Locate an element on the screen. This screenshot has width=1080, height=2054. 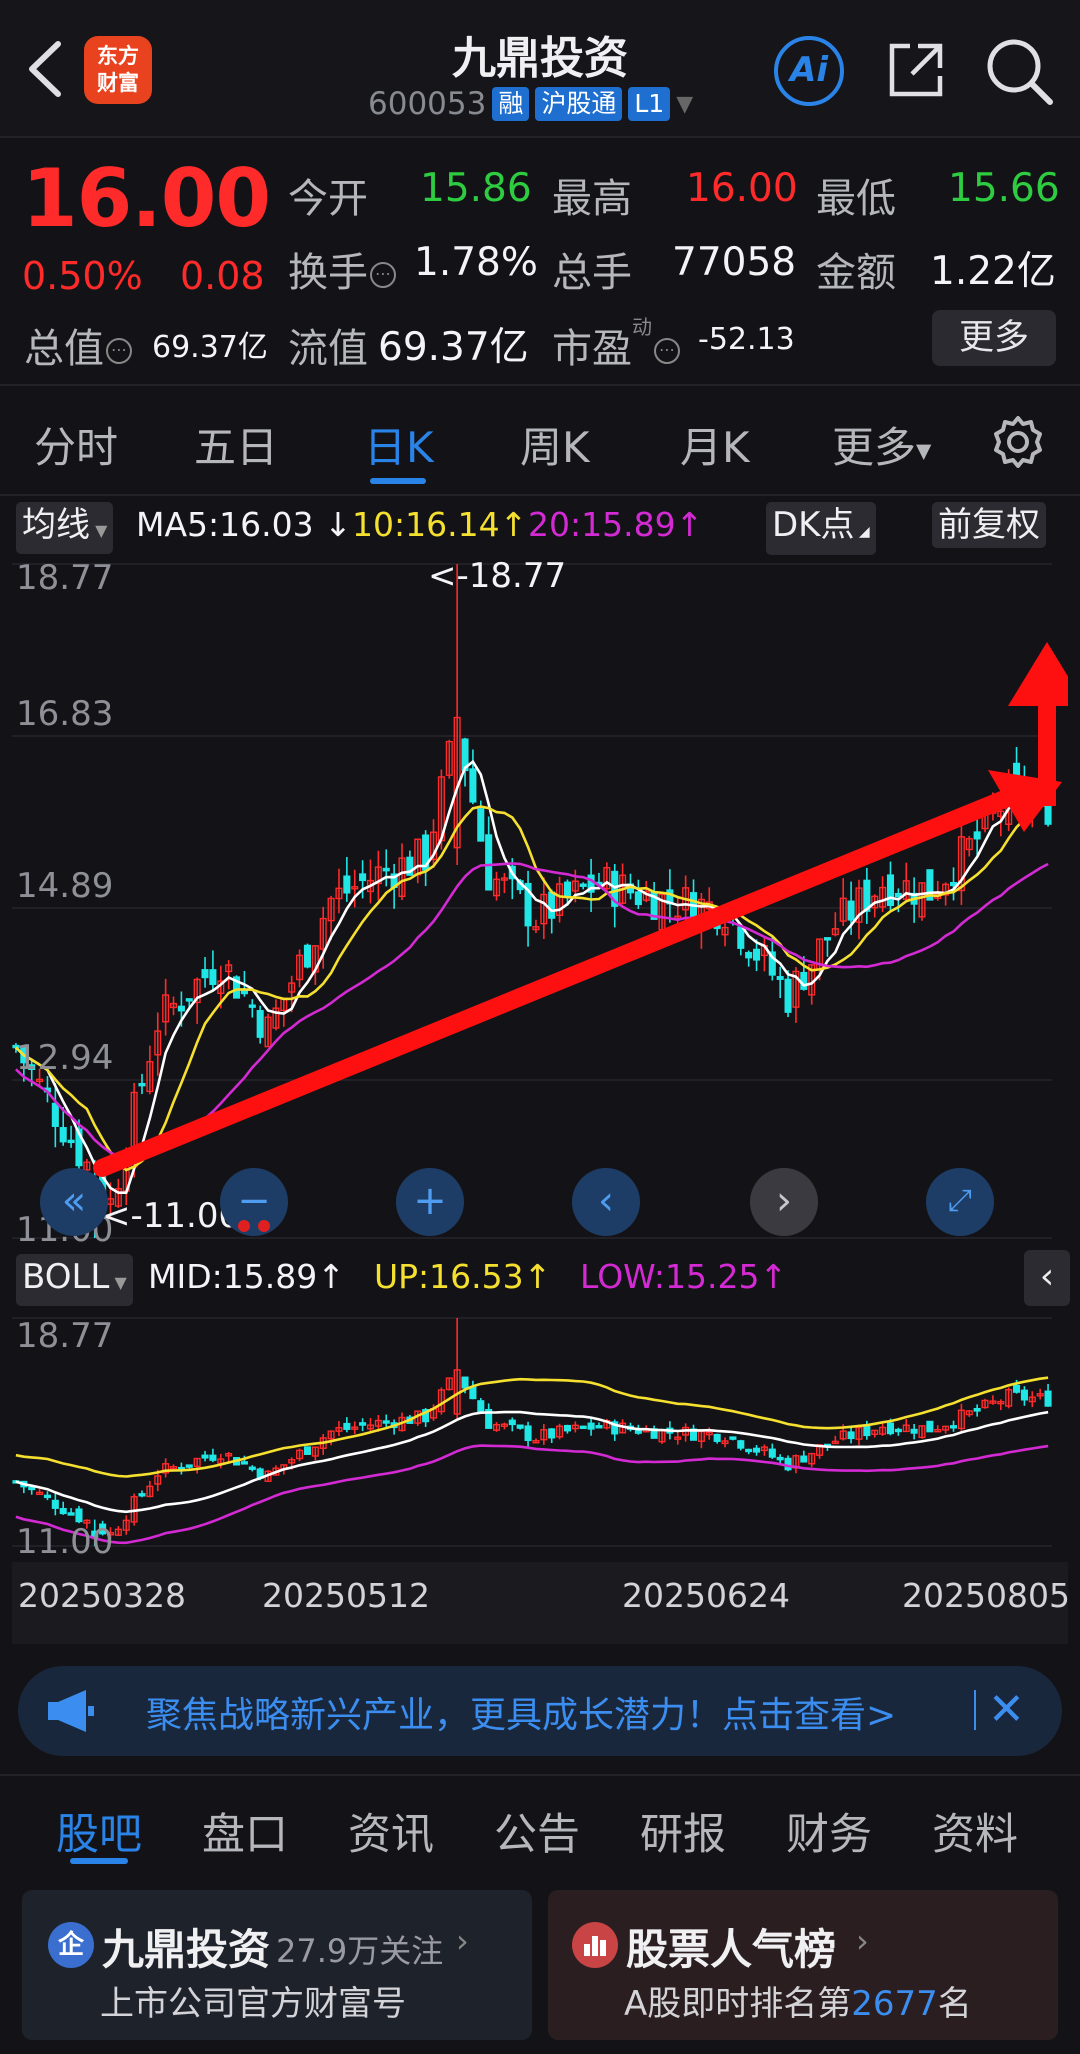
banner-text: 聚焦战略新兴产业，更具成长潜力！点击查看> is located at coordinates (521, 1712).